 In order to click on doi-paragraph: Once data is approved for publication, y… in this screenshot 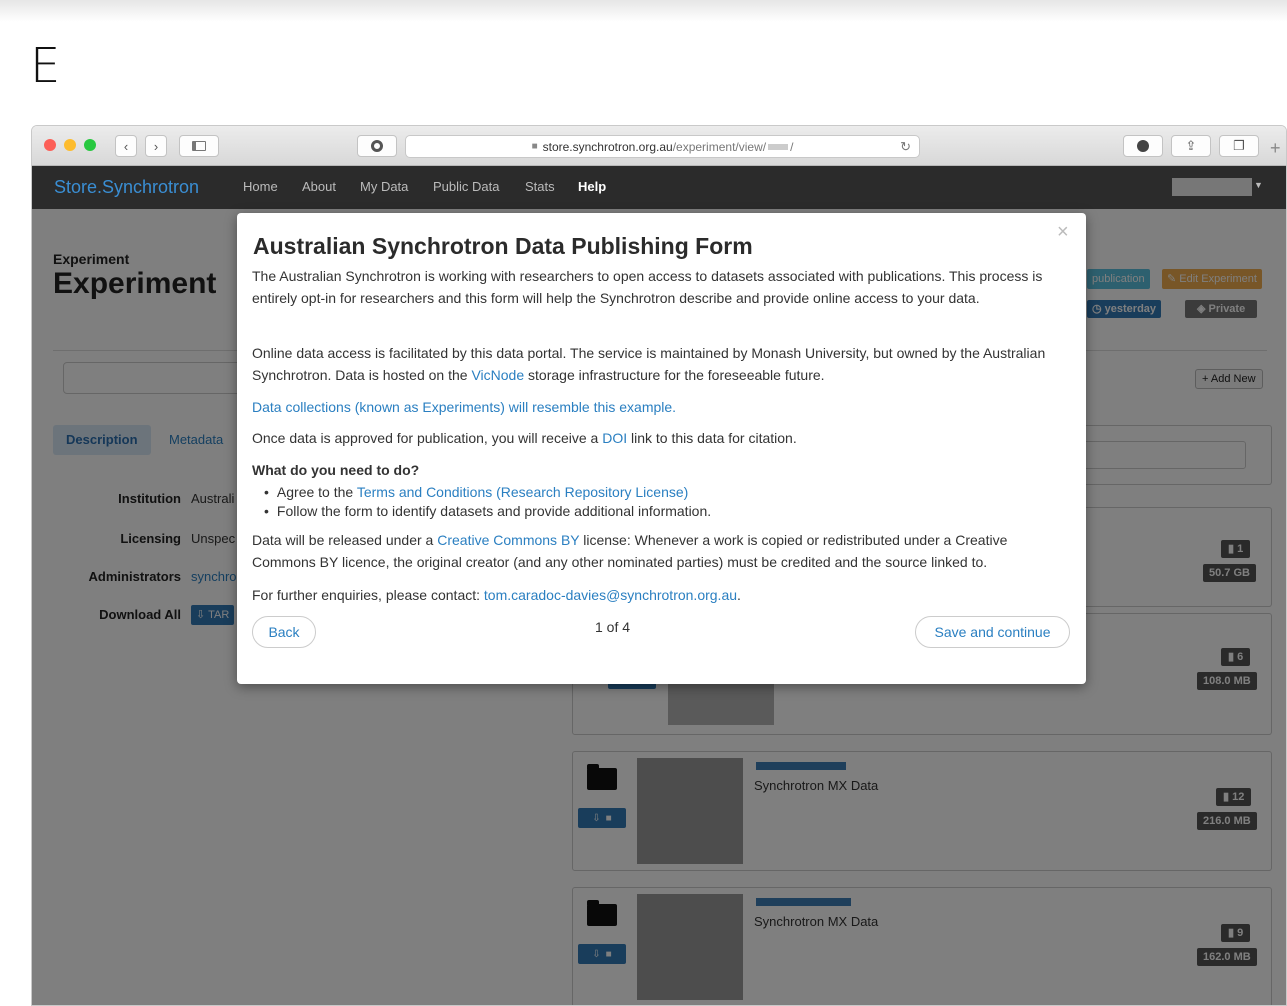, I will do `click(659, 438)`.